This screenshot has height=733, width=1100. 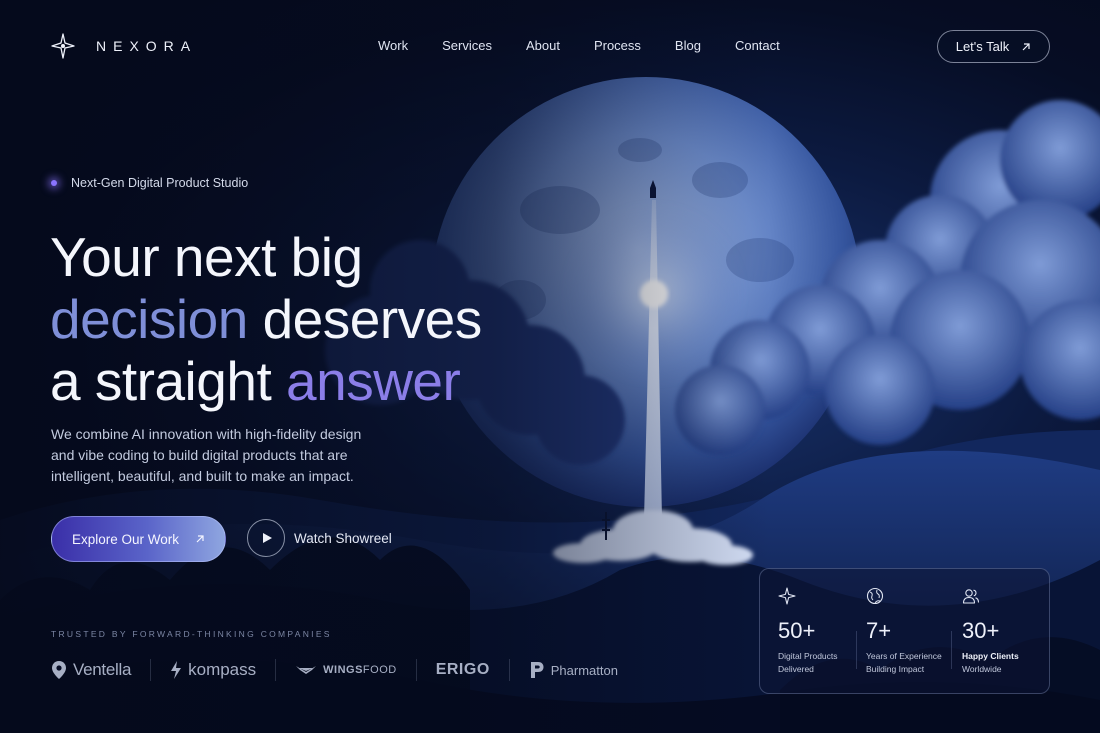 I want to click on location-pin-icon, so click(x=59, y=670).